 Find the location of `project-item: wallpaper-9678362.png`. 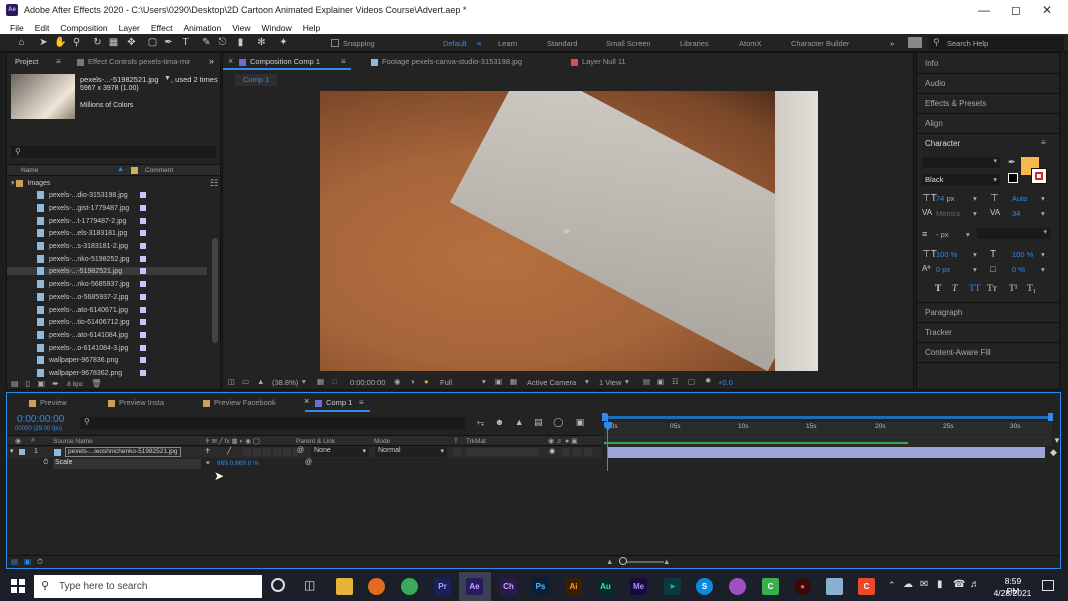

project-item: wallpaper-9678362.png is located at coordinates (122, 373).